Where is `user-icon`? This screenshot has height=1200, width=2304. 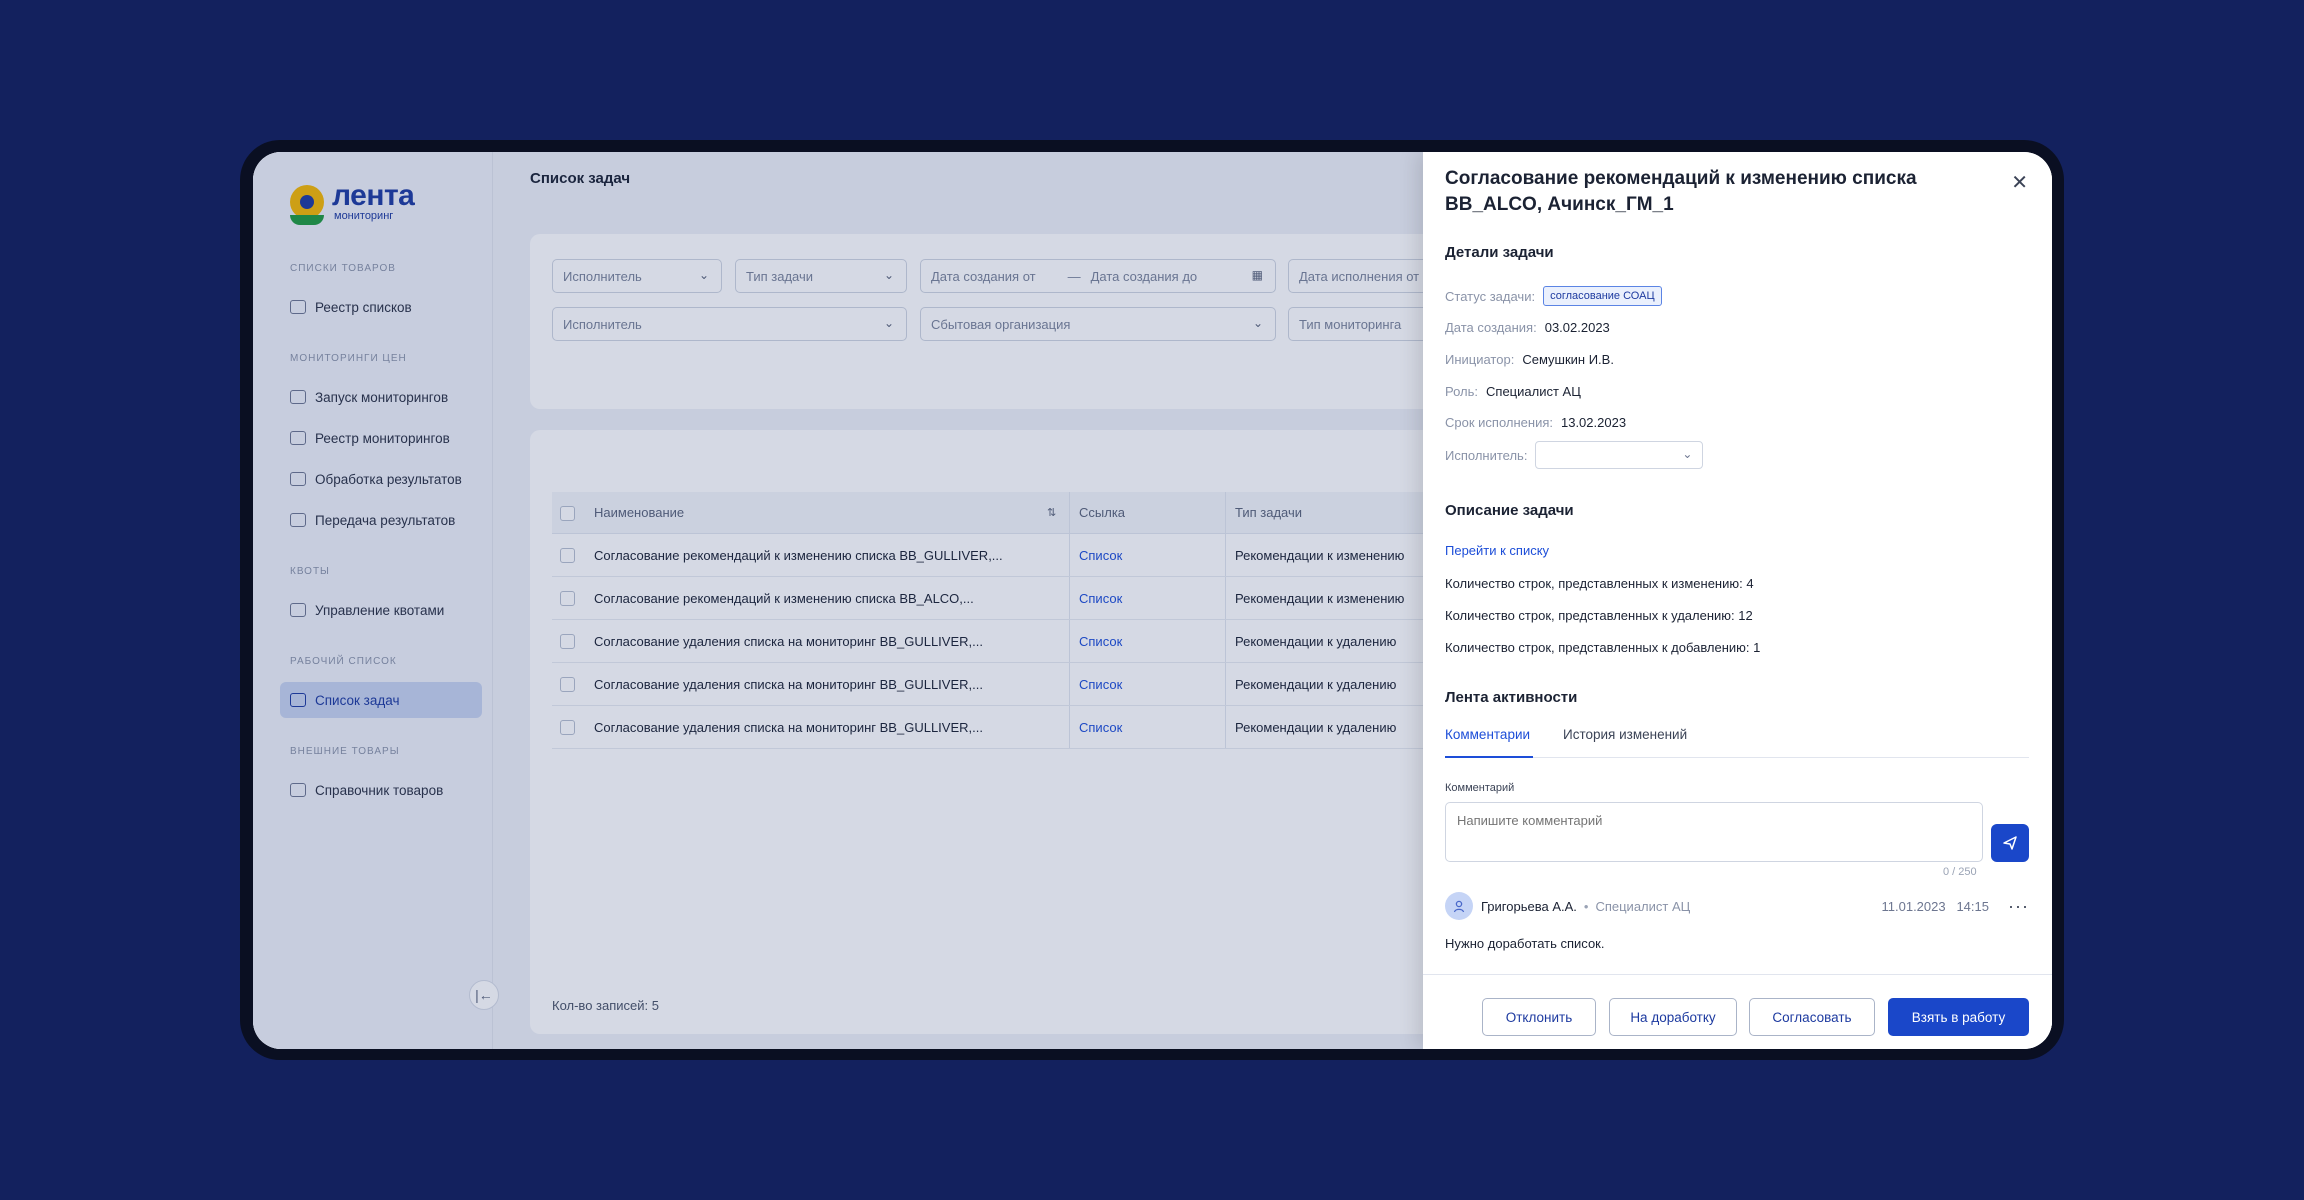 user-icon is located at coordinates (1459, 906).